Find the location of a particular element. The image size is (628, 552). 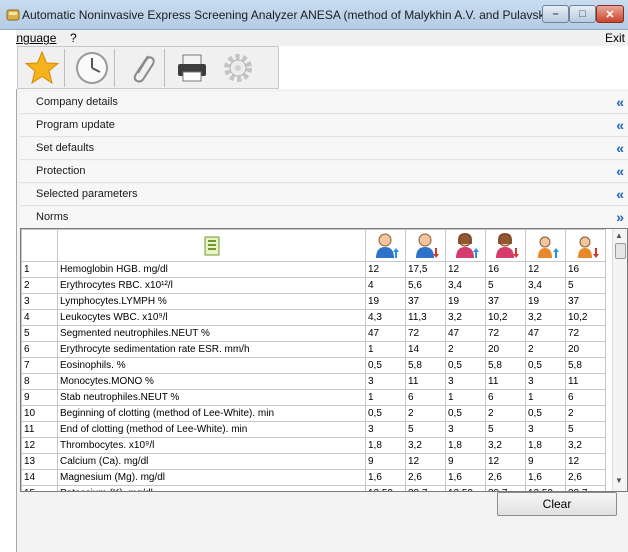

scroll-thumb is located at coordinates (620, 251).